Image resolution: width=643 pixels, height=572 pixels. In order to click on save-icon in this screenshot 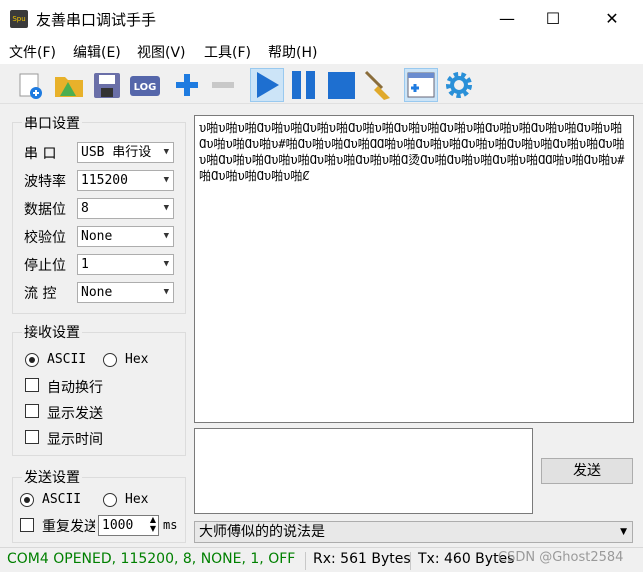, I will do `click(107, 85)`.